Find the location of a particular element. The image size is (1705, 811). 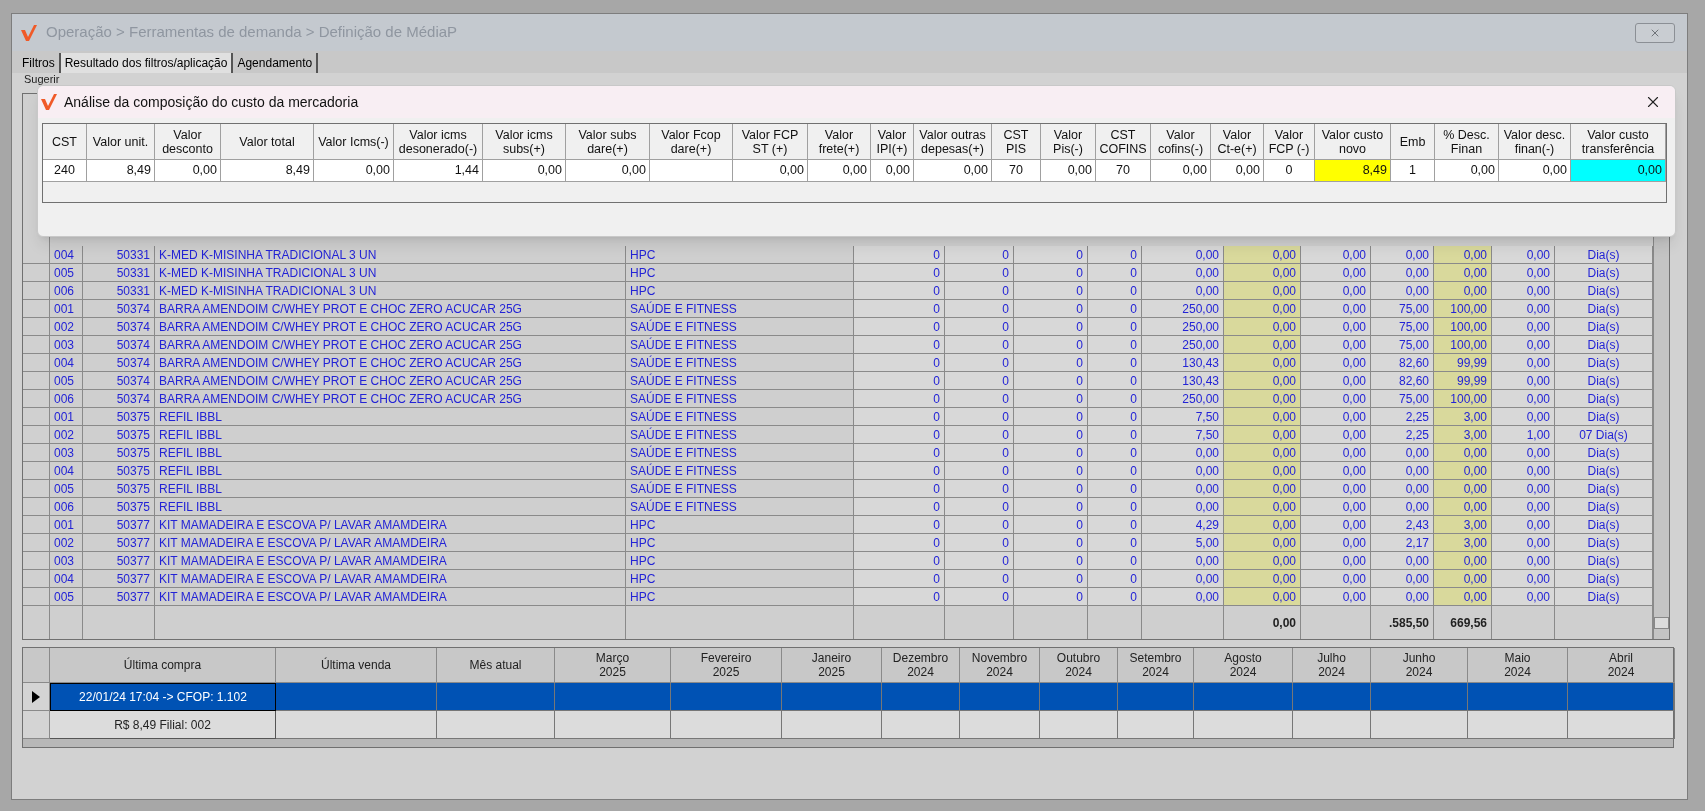

table-cell: REFIL IBBL is located at coordinates (390, 507).